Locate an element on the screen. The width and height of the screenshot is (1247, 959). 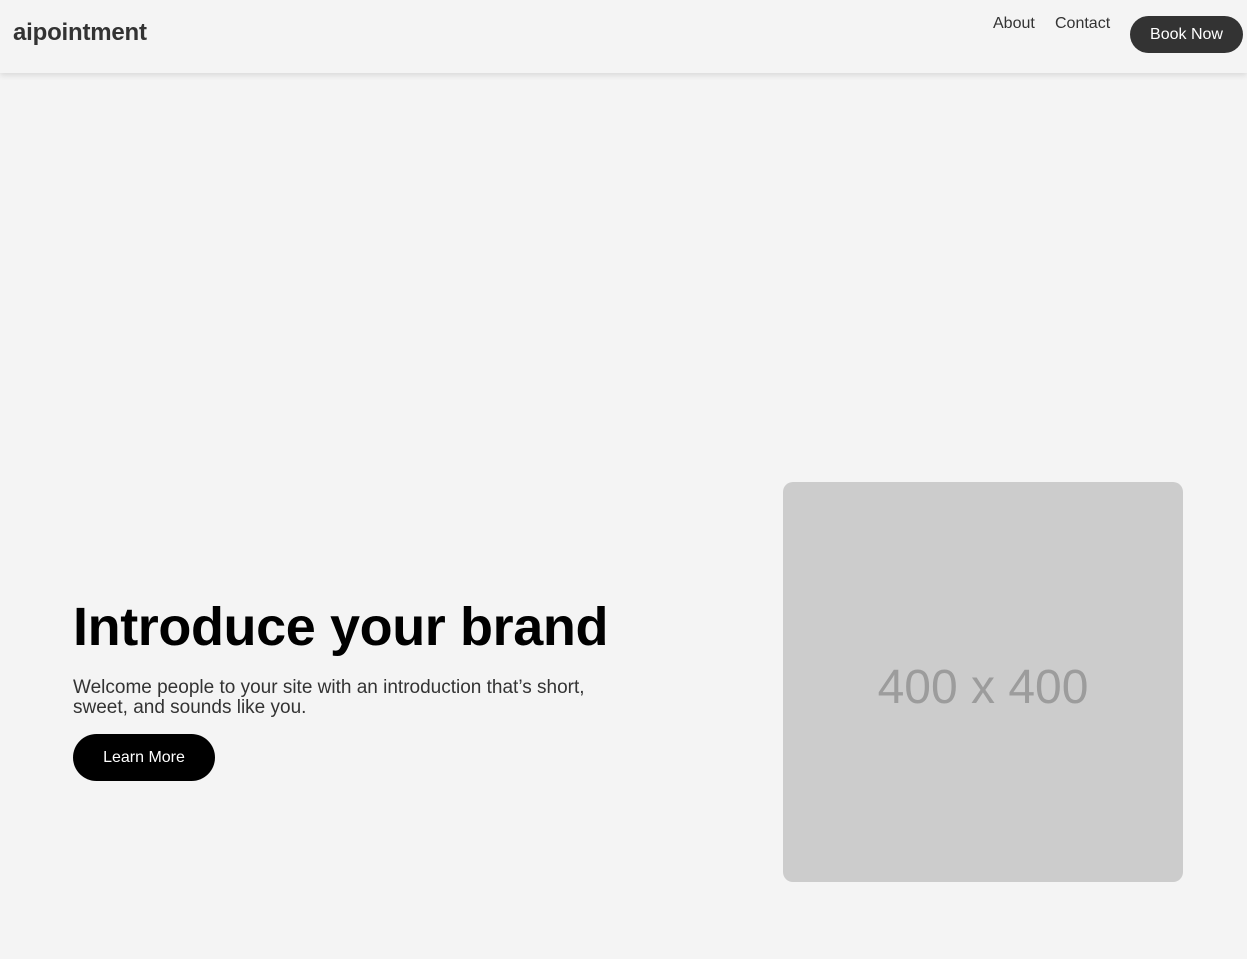
book-now-button: Book Now is located at coordinates (1186, 34).